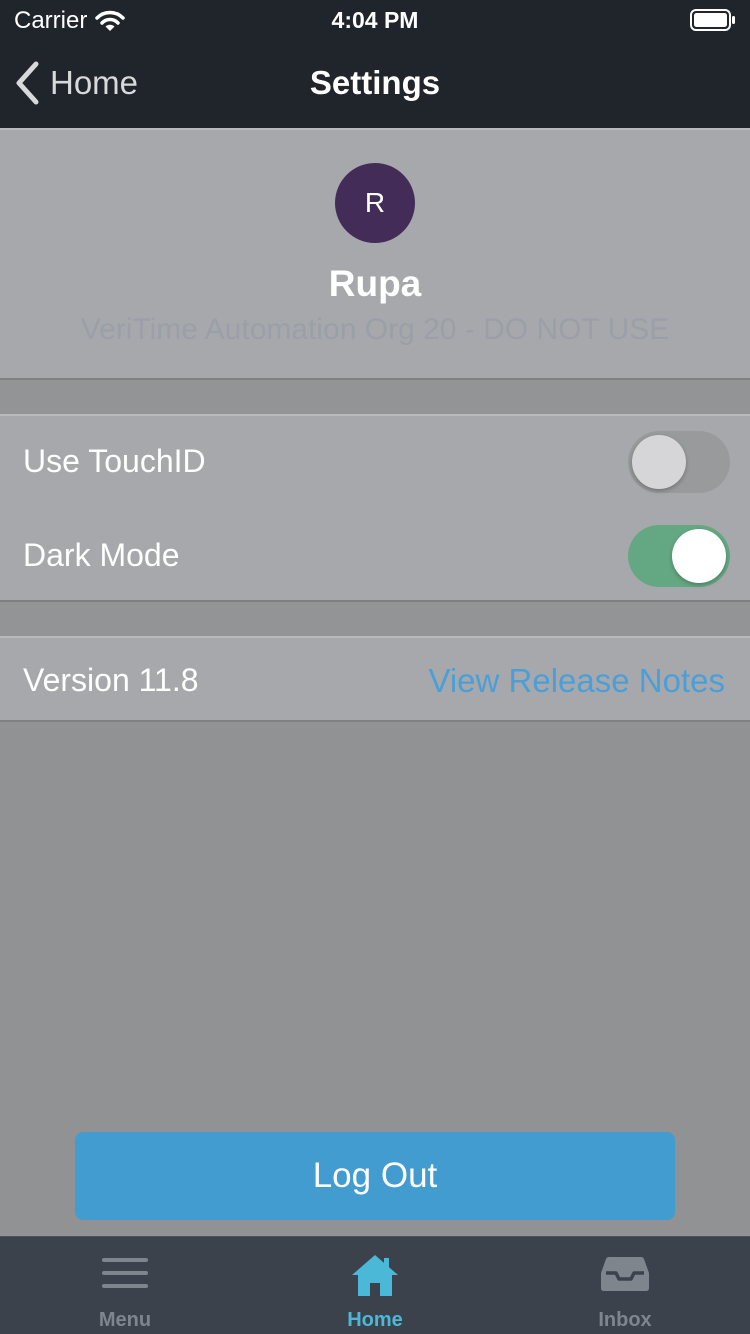 This screenshot has width=750, height=1334. Describe the element at coordinates (375, 84) in the screenshot. I see `nav-bar: Home Settings` at that location.